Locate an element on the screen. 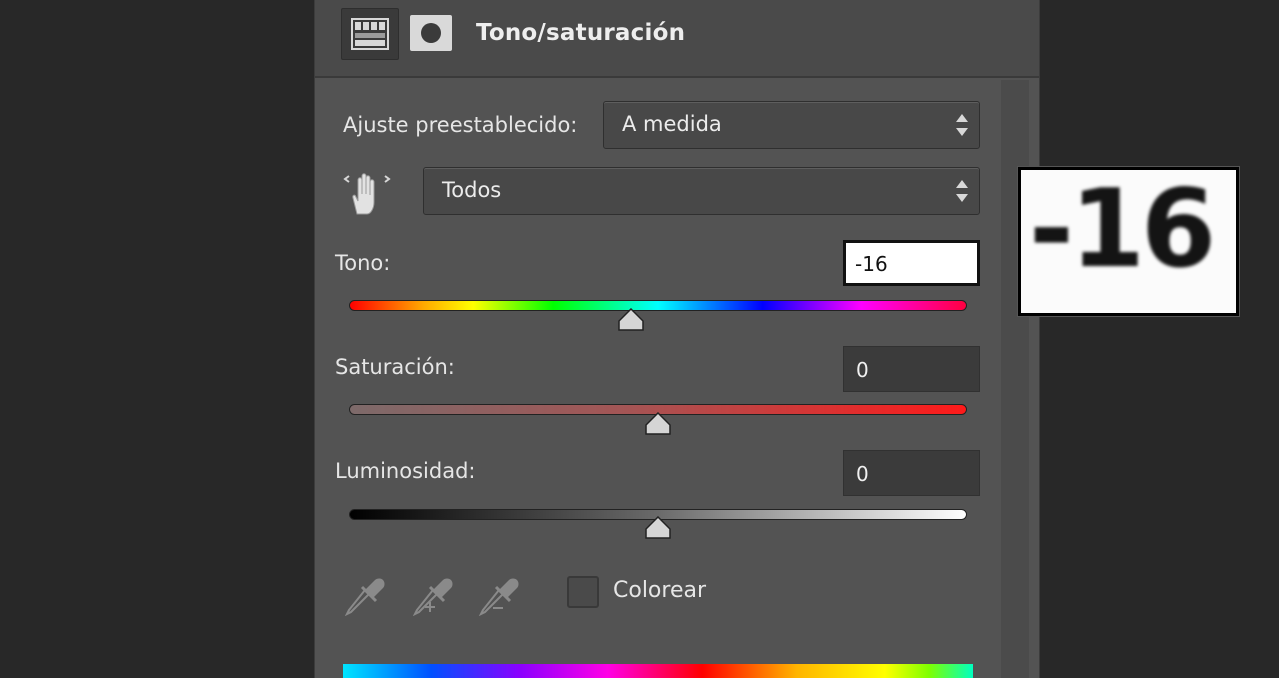 This screenshot has height=678, width=1279. preset-select: A medida is located at coordinates (791, 125).